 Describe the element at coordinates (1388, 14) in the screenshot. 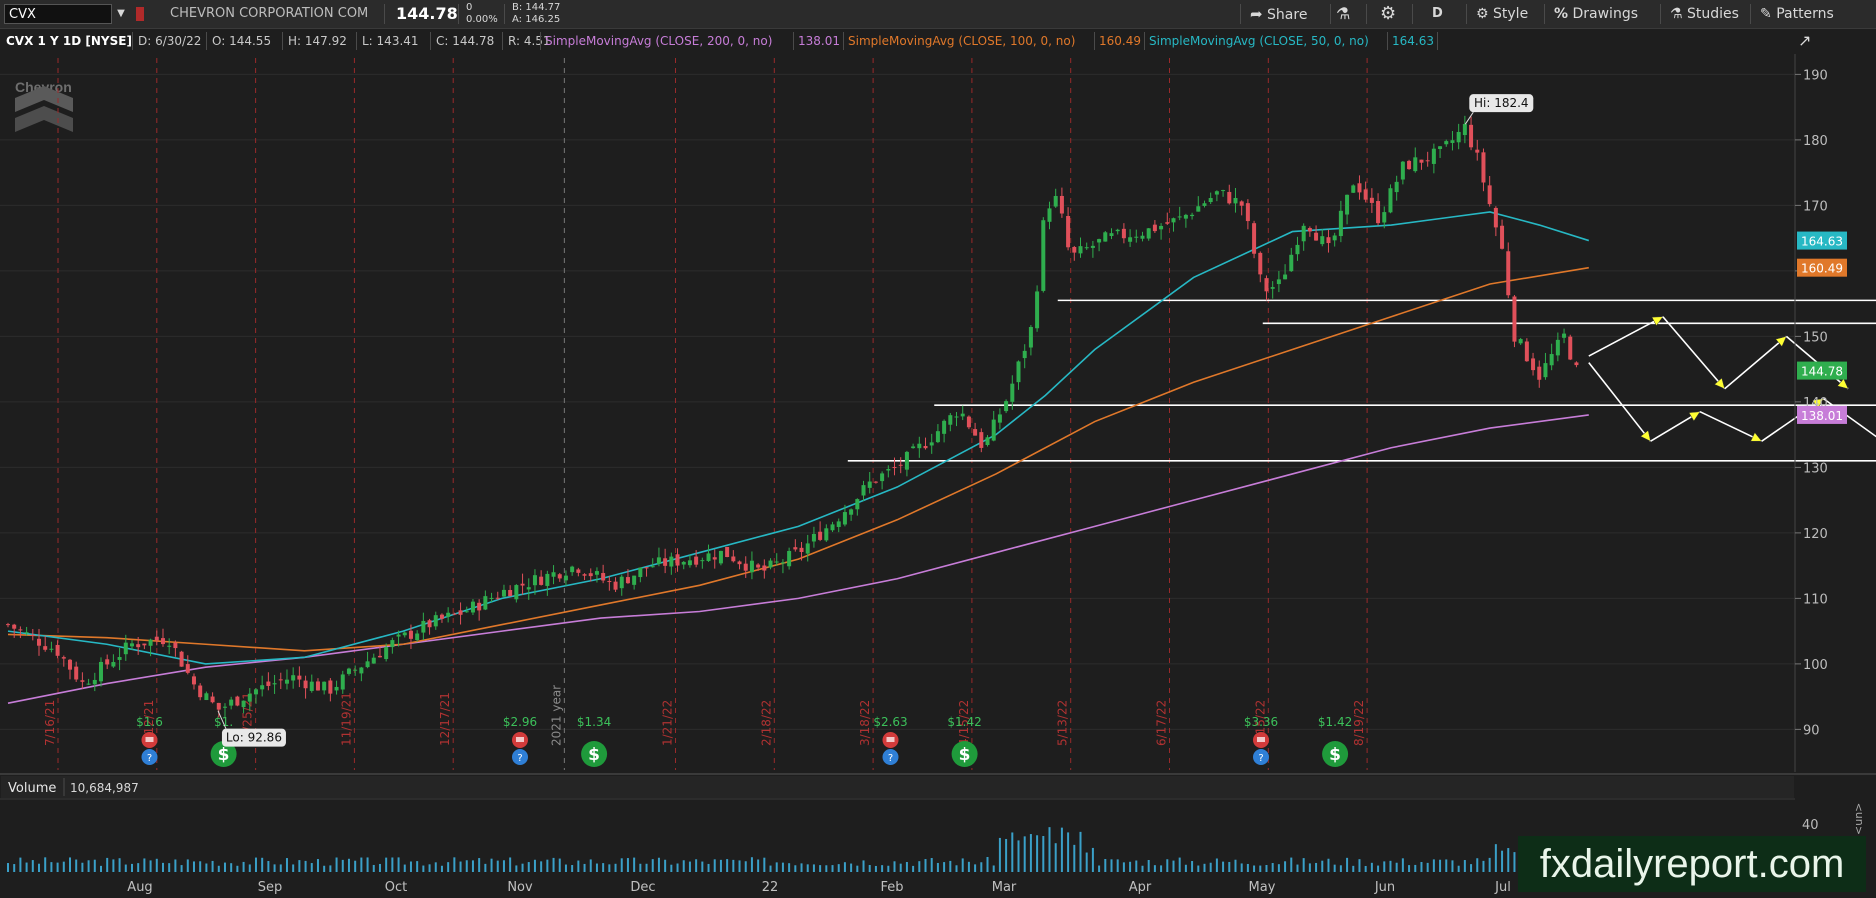

I see `gear-icon: ⚙` at that location.